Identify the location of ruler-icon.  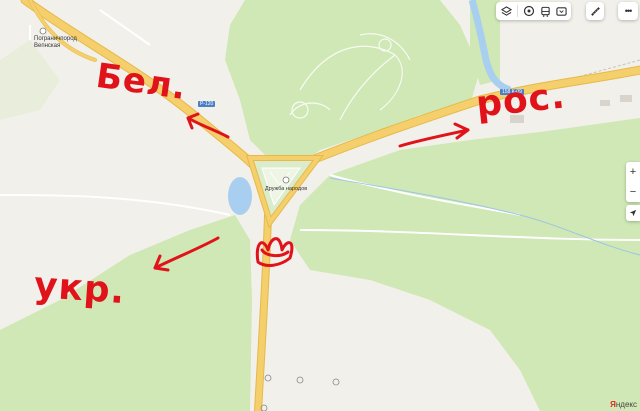
(595, 11).